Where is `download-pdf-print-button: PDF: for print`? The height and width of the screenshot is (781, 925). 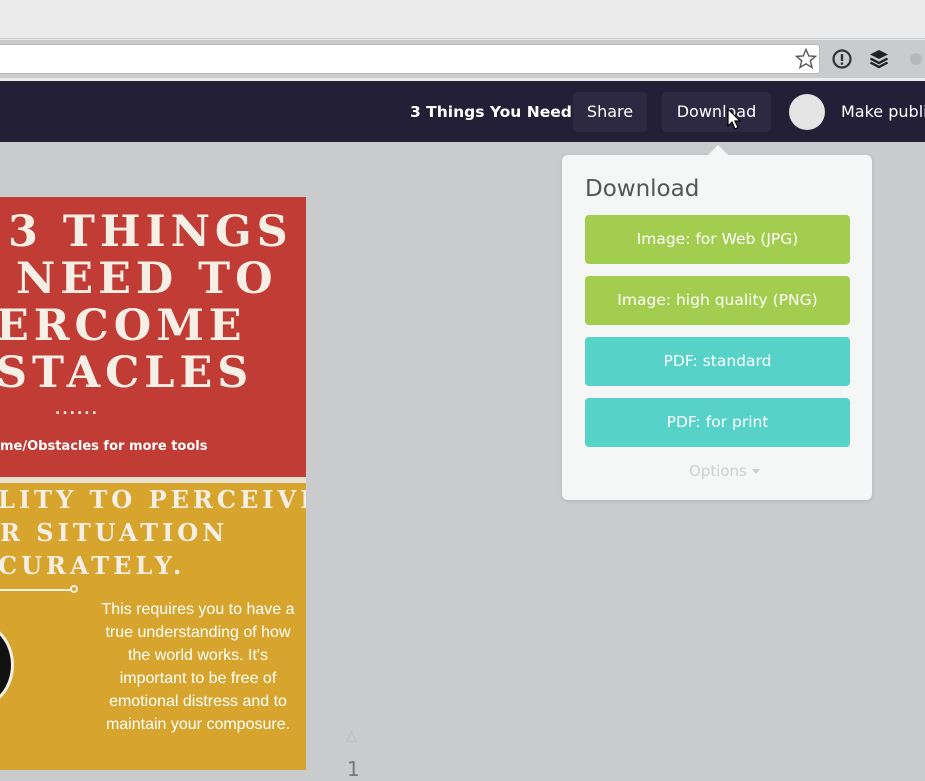
download-pdf-print-button: PDF: for print is located at coordinates (717, 422).